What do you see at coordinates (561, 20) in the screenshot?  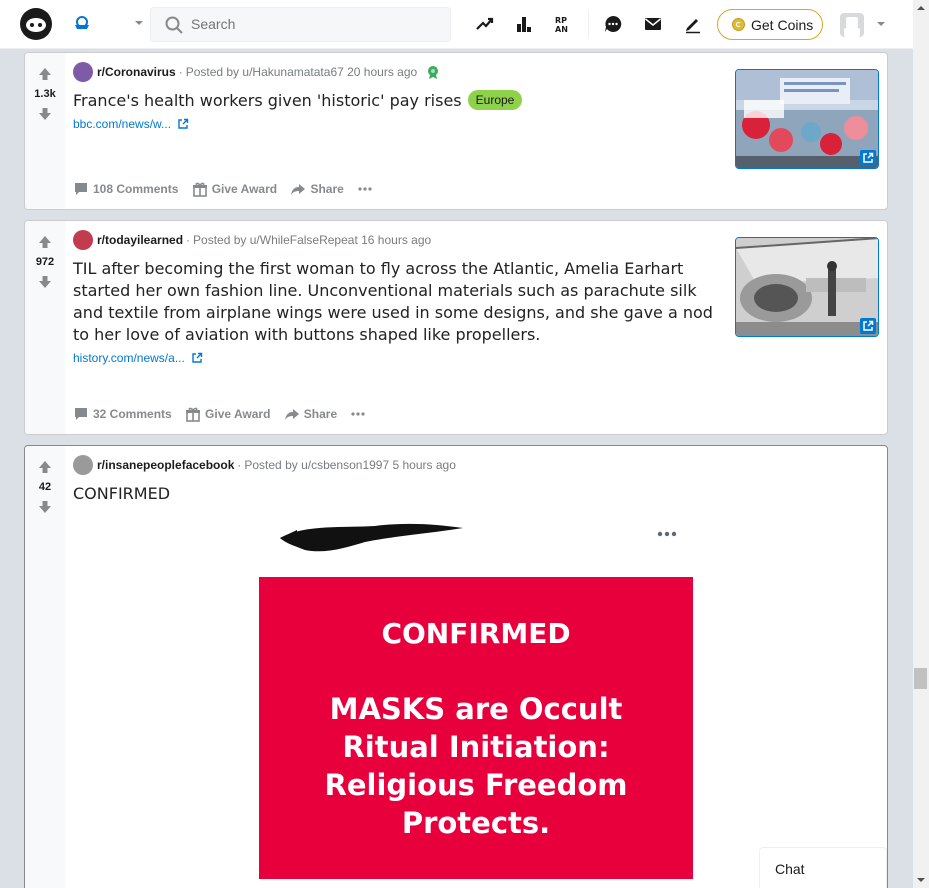 I see `svg-text: RP` at bounding box center [561, 20].